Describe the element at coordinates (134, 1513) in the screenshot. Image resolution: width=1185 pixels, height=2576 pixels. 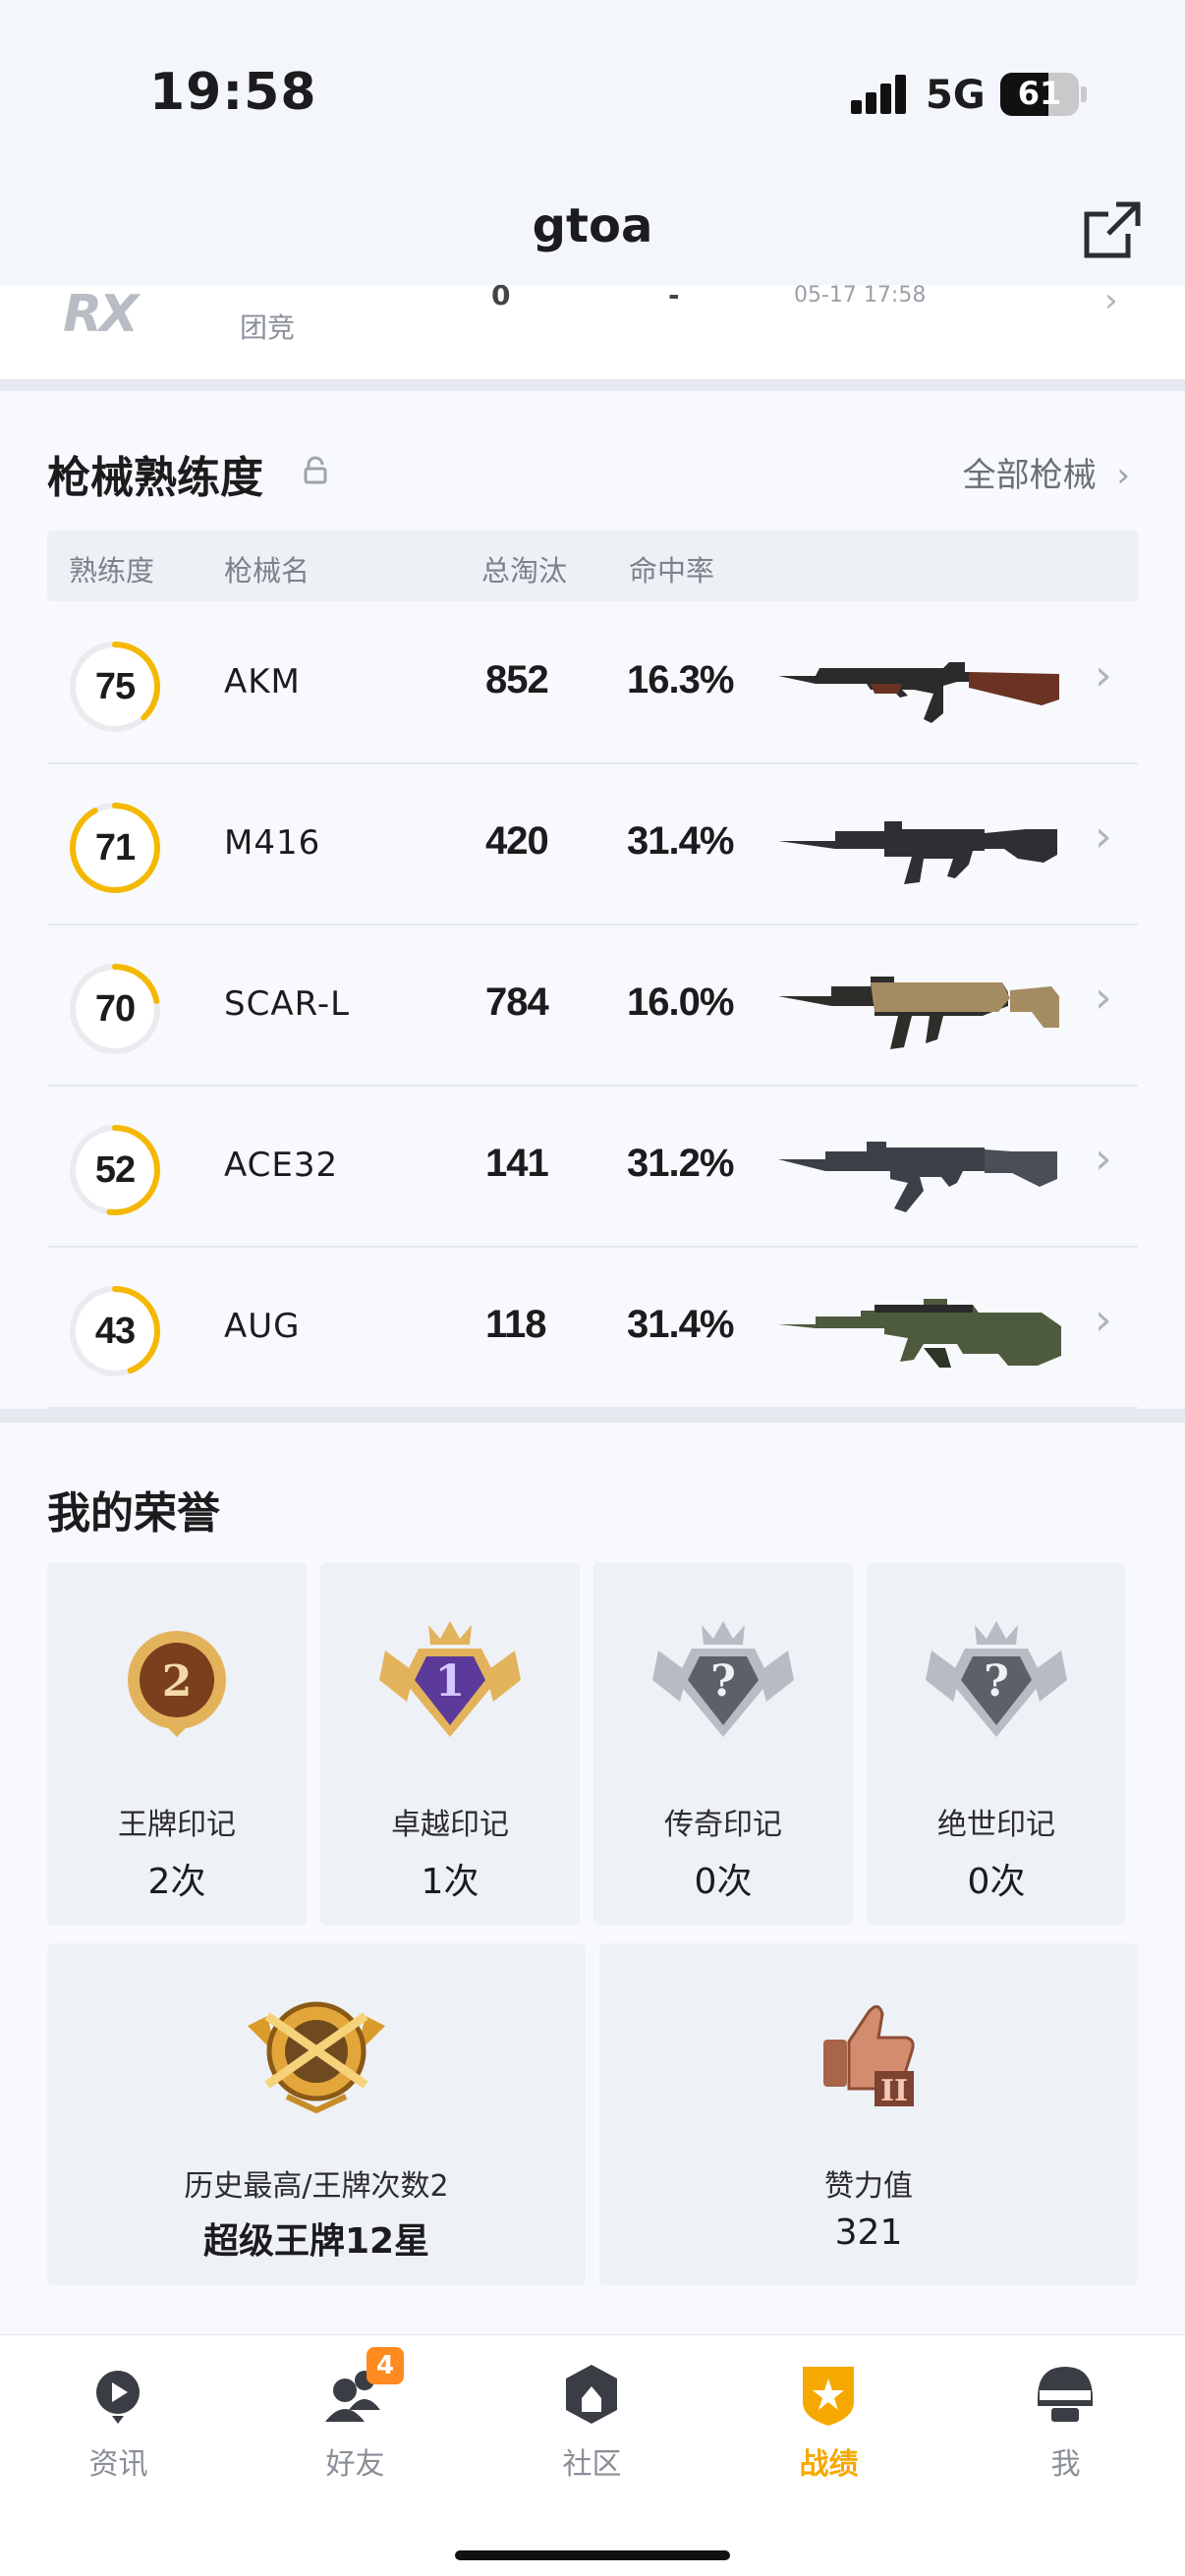
I see `honors-section-title: 我的荣誉` at that location.